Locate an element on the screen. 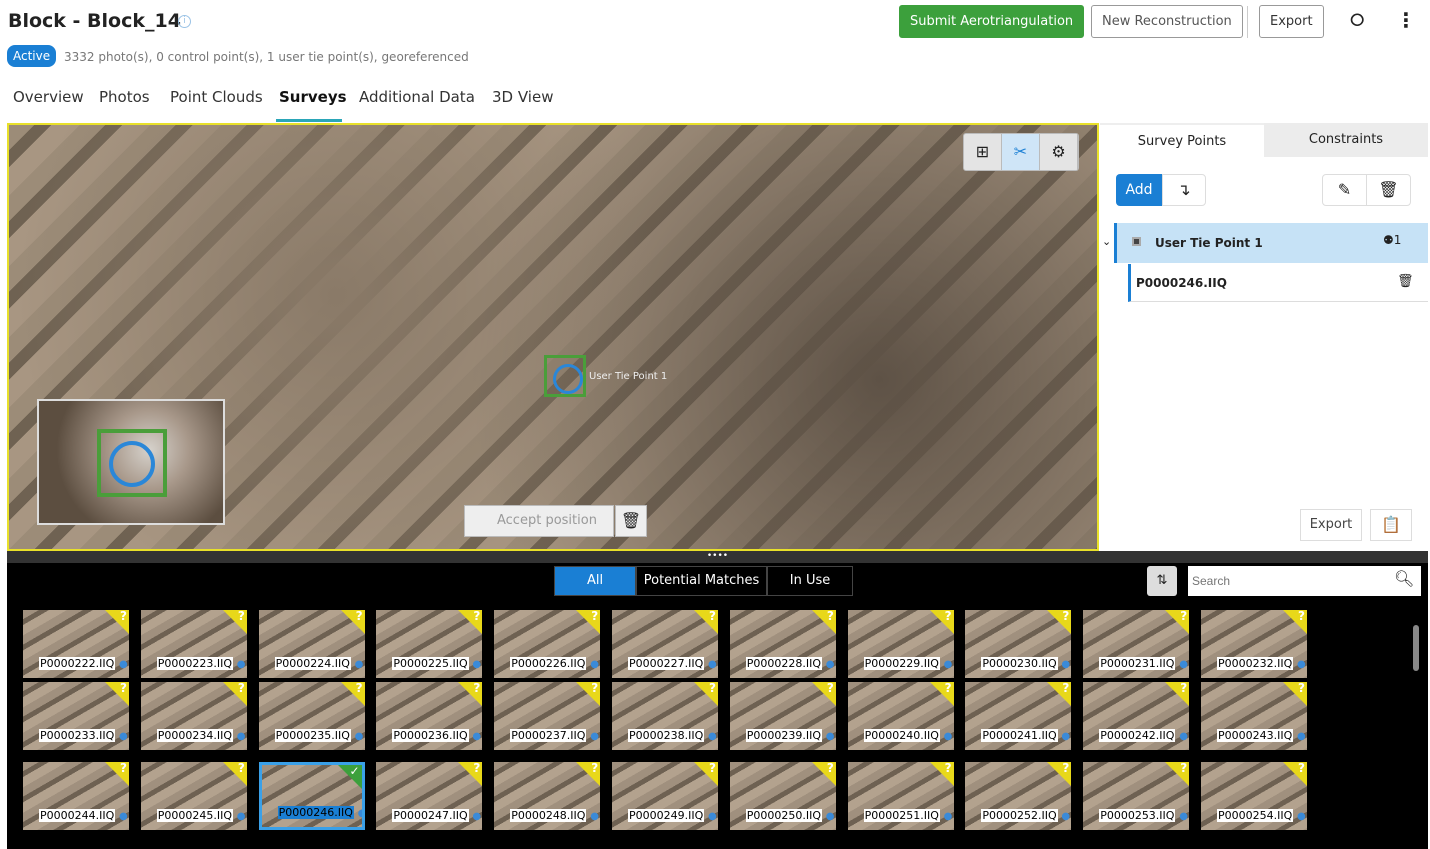 This screenshot has height=849, width=1430. photo-thumbnail: ✓ P0000246.IIQ ● is located at coordinates (311, 796).